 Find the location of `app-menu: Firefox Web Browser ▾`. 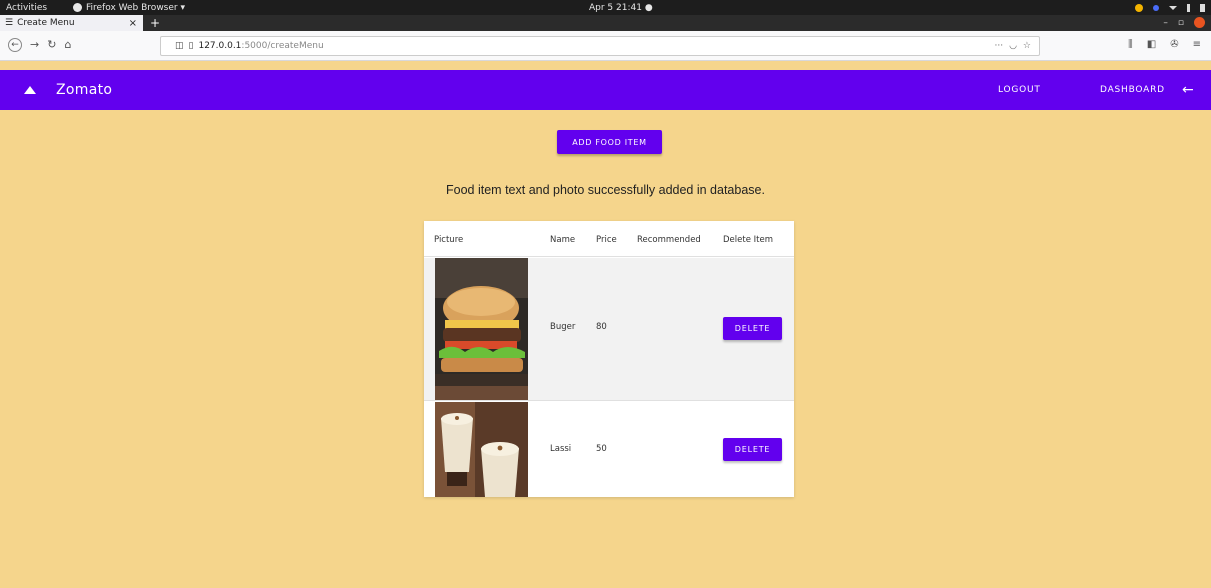

app-menu: Firefox Web Browser ▾ is located at coordinates (129, 8).